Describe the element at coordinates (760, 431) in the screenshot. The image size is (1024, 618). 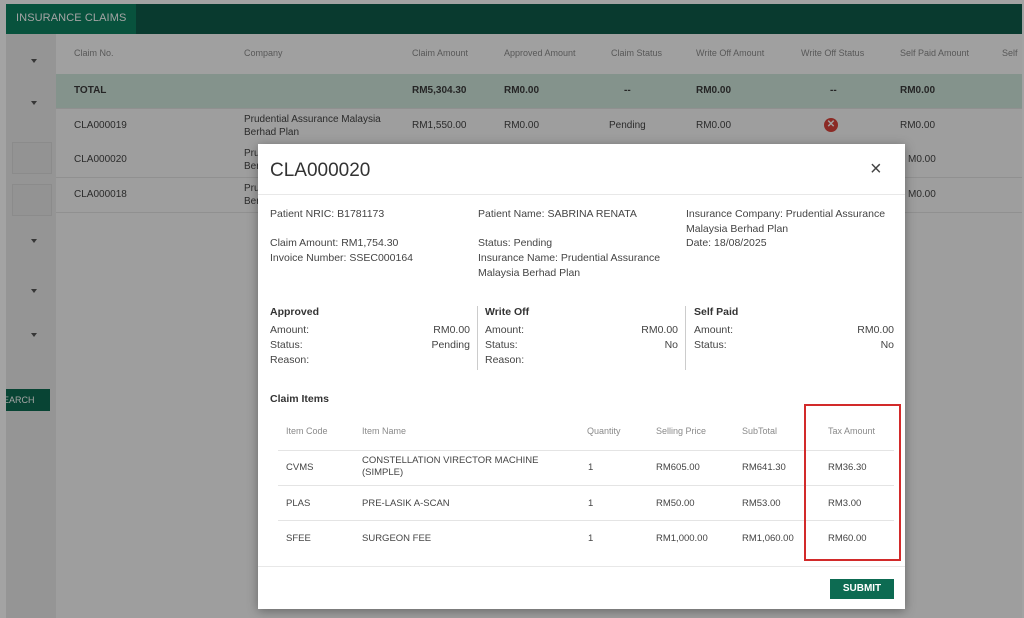
I see `col-subtotal: SubTotal` at that location.